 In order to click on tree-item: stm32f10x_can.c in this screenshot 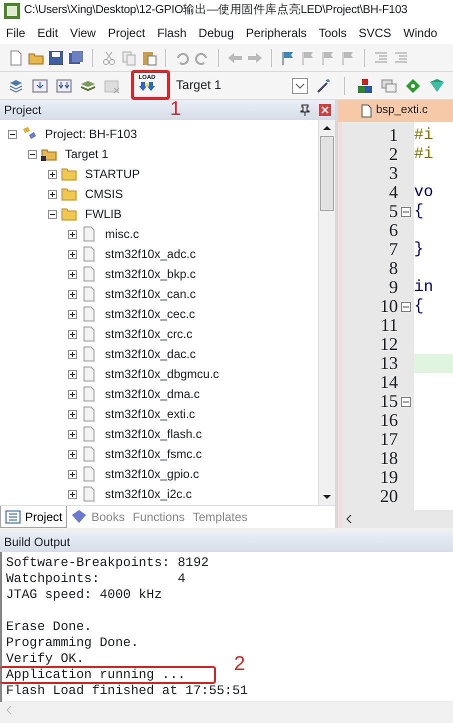, I will do `click(150, 294)`.